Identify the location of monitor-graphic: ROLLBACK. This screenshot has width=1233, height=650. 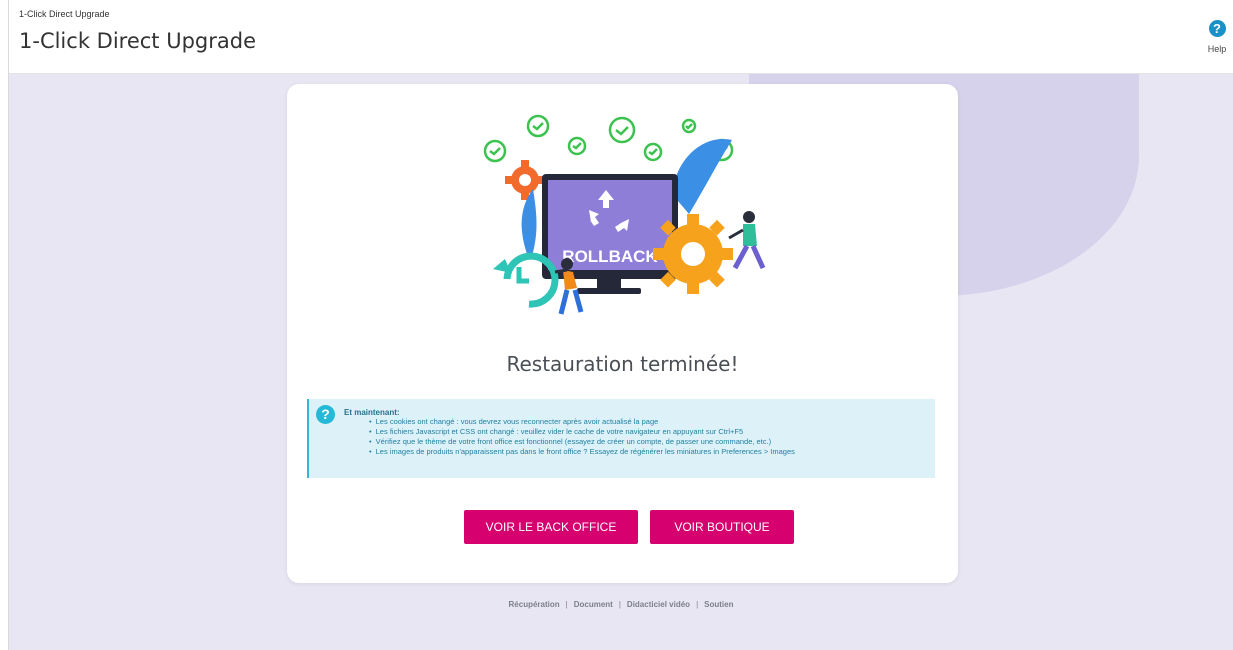
(610, 234).